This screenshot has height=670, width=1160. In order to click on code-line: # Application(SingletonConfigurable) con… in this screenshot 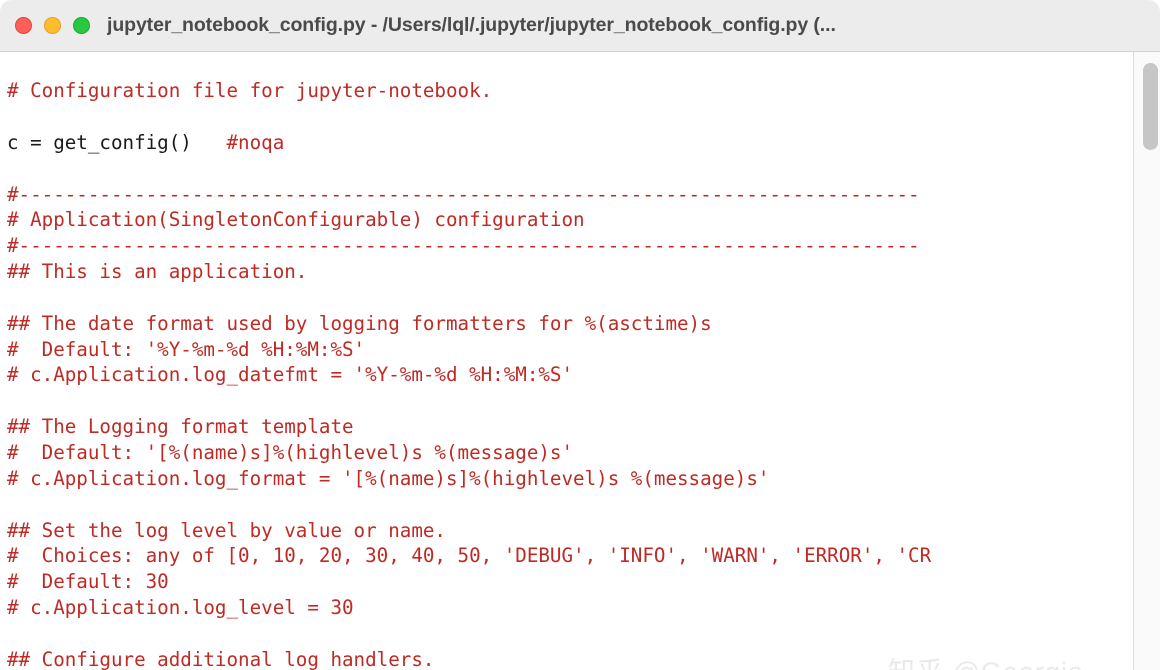, I will do `click(296, 220)`.